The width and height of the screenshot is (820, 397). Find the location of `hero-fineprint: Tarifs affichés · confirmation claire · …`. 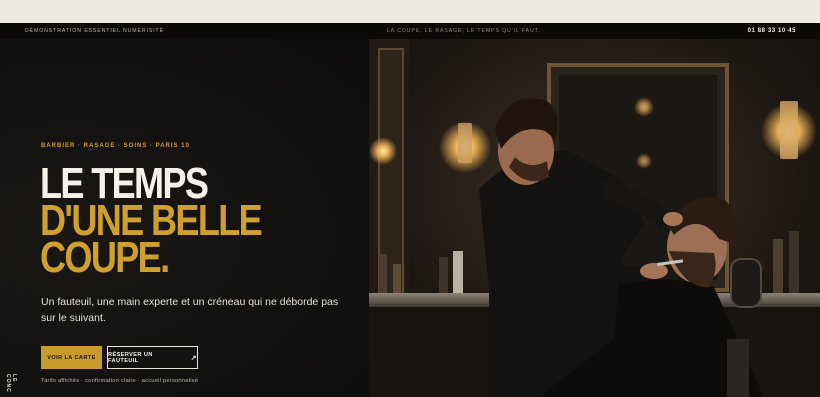

hero-fineprint: Tarifs affichés · confirmation claire · … is located at coordinates (120, 381).